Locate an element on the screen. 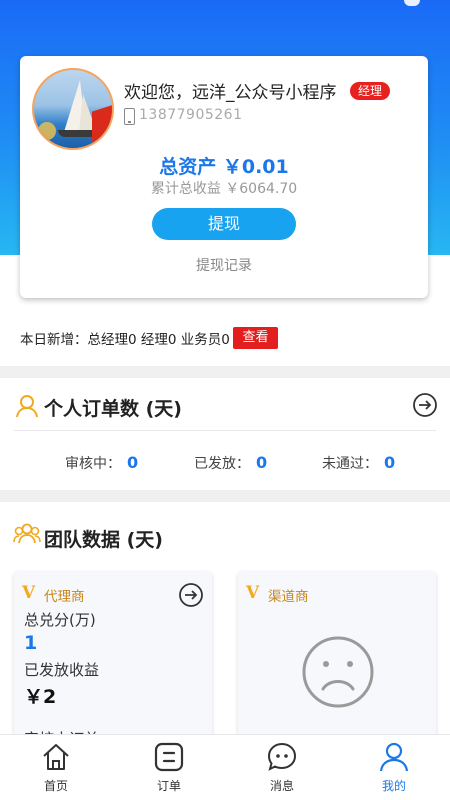 The image size is (450, 800). income-label: 已发放收益 is located at coordinates (62, 670).